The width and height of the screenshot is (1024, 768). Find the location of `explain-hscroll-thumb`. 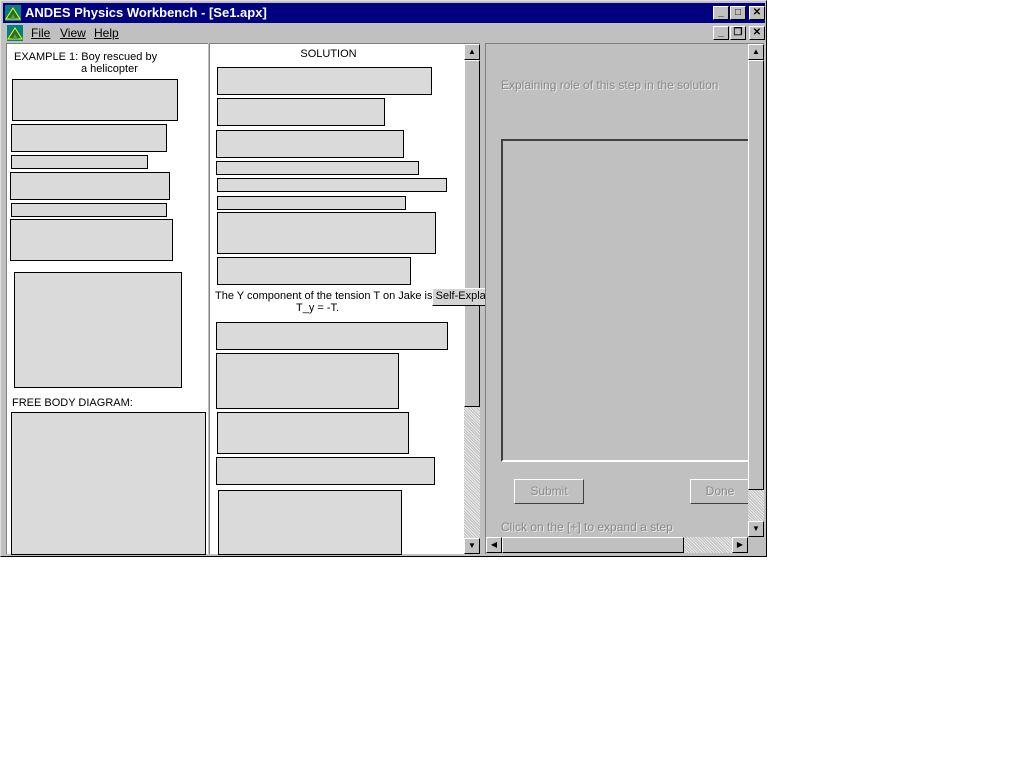

explain-hscroll-thumb is located at coordinates (593, 545).